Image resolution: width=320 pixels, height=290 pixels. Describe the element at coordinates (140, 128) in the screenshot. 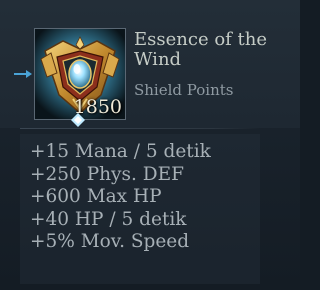

I see `divider` at that location.